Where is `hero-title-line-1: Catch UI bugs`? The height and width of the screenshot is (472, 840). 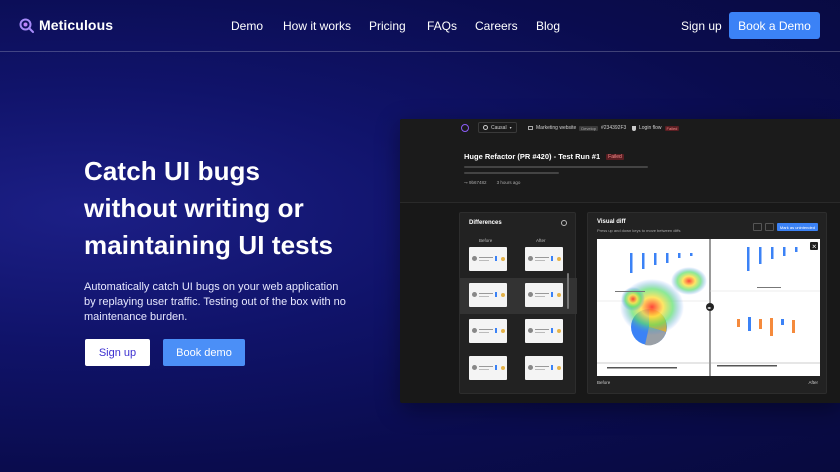
hero-title-line-1: Catch UI bugs is located at coordinates (172, 171).